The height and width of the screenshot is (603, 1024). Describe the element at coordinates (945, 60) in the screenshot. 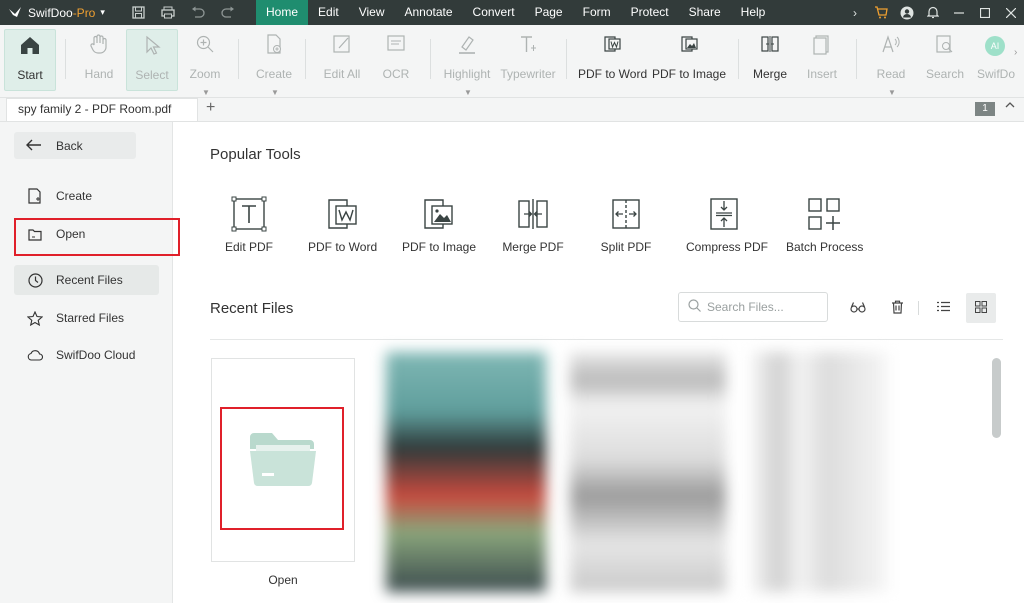

I see `search-button: Search` at that location.